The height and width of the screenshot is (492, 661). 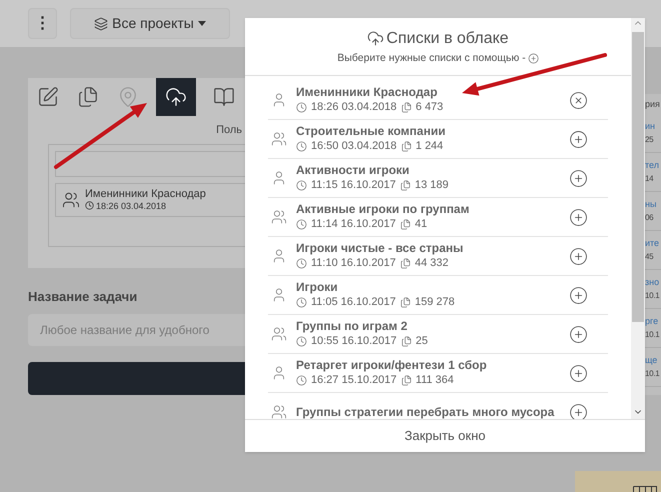 What do you see at coordinates (353, 224) in the screenshot?
I see `item-time: 11:14 16.10.2017` at bounding box center [353, 224].